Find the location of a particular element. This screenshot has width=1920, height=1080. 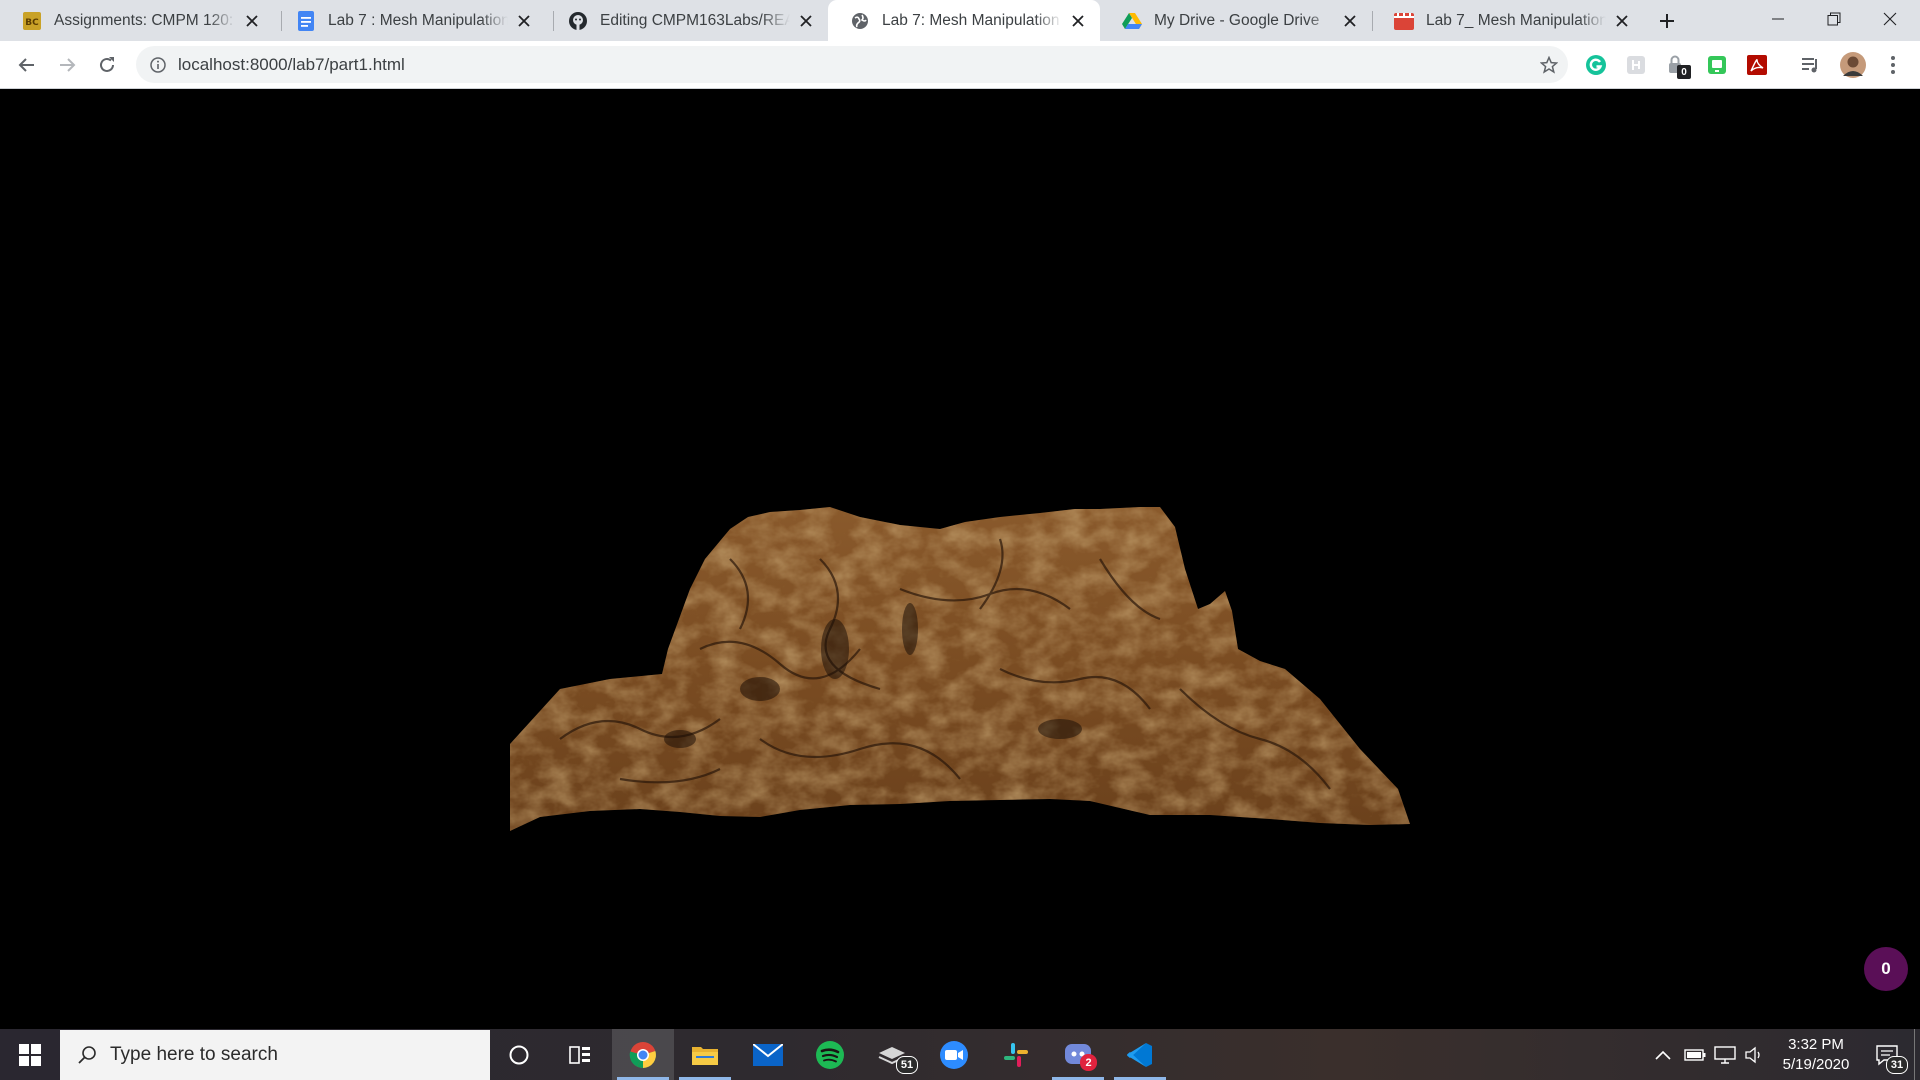

mail-icon is located at coordinates (768, 1054).